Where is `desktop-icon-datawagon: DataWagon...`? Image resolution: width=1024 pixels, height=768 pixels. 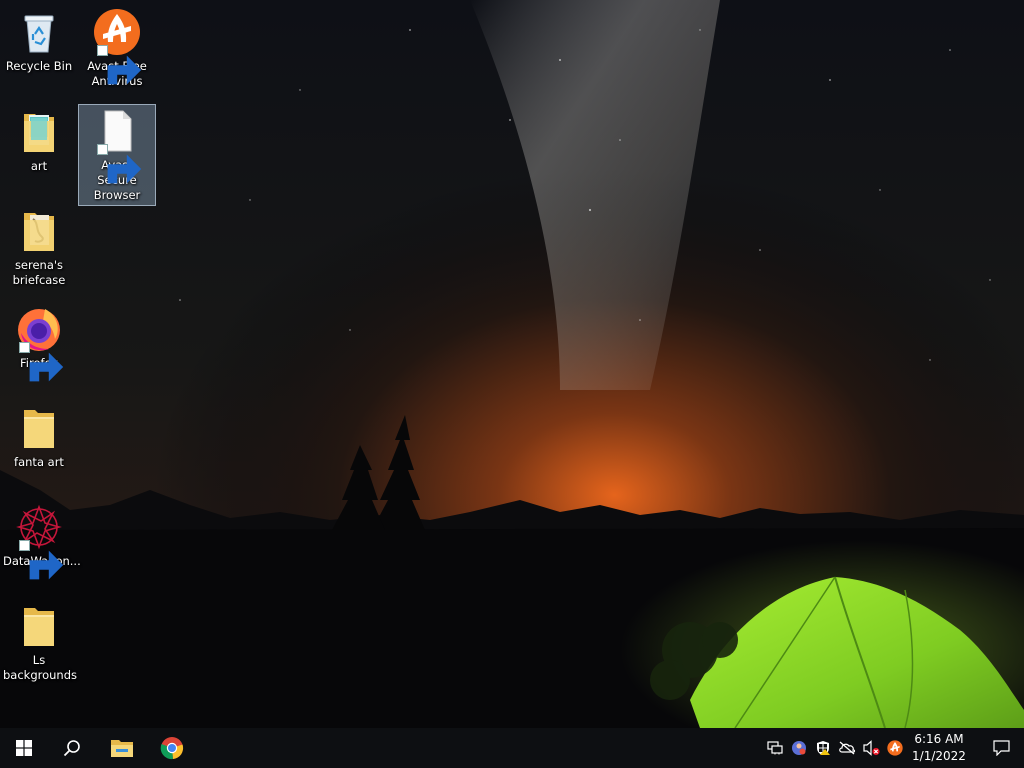
desktop-icon-datawagon: DataWagon... is located at coordinates (41, 540).